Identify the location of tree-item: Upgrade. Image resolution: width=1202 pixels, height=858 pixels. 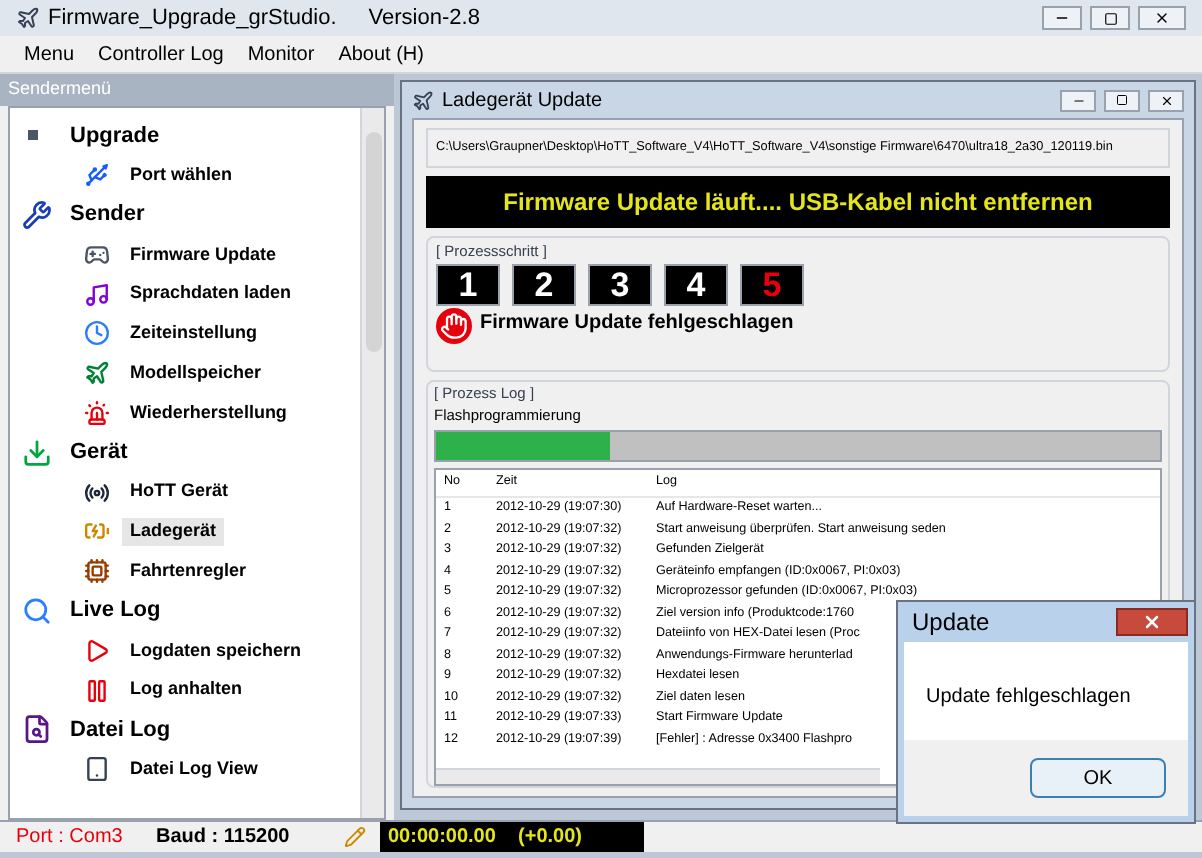
(115, 136).